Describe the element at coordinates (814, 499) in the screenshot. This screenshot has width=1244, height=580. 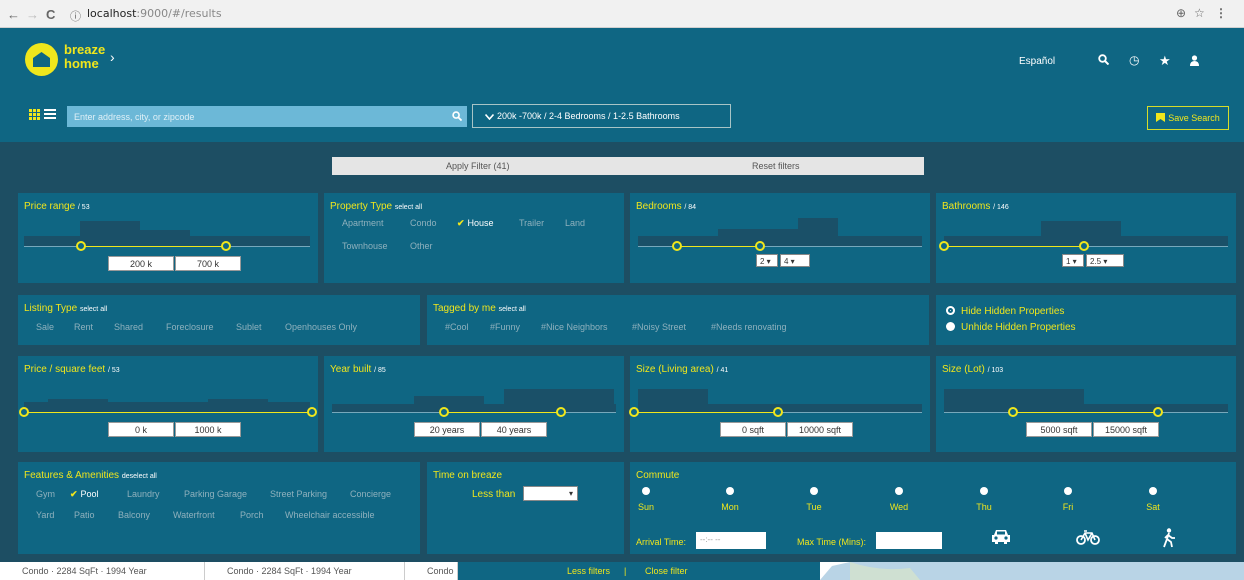
I see `commute-day-tue: Tue` at that location.